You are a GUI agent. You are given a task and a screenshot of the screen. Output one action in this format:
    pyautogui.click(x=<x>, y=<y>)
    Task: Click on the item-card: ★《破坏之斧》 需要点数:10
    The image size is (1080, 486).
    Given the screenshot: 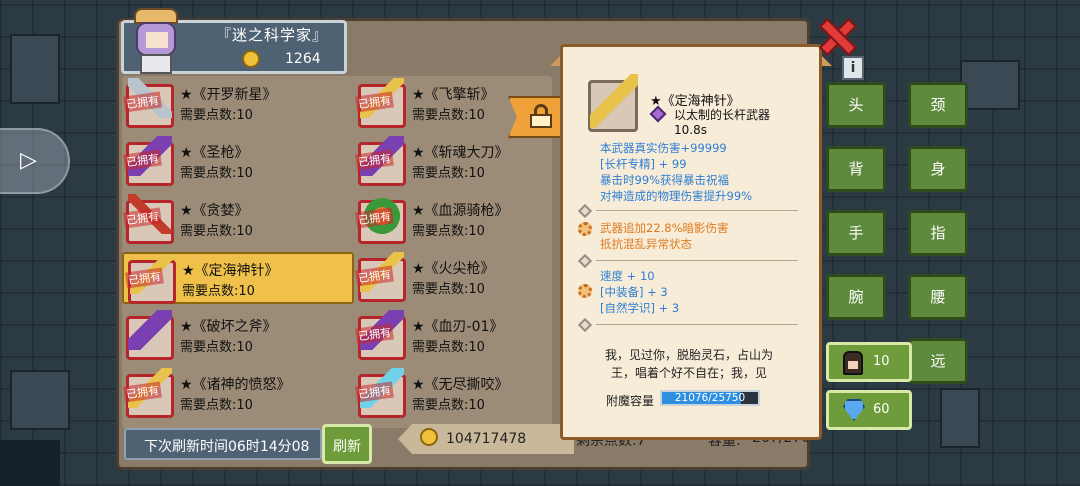 What is the action you would take?
    pyautogui.click(x=238, y=336)
    